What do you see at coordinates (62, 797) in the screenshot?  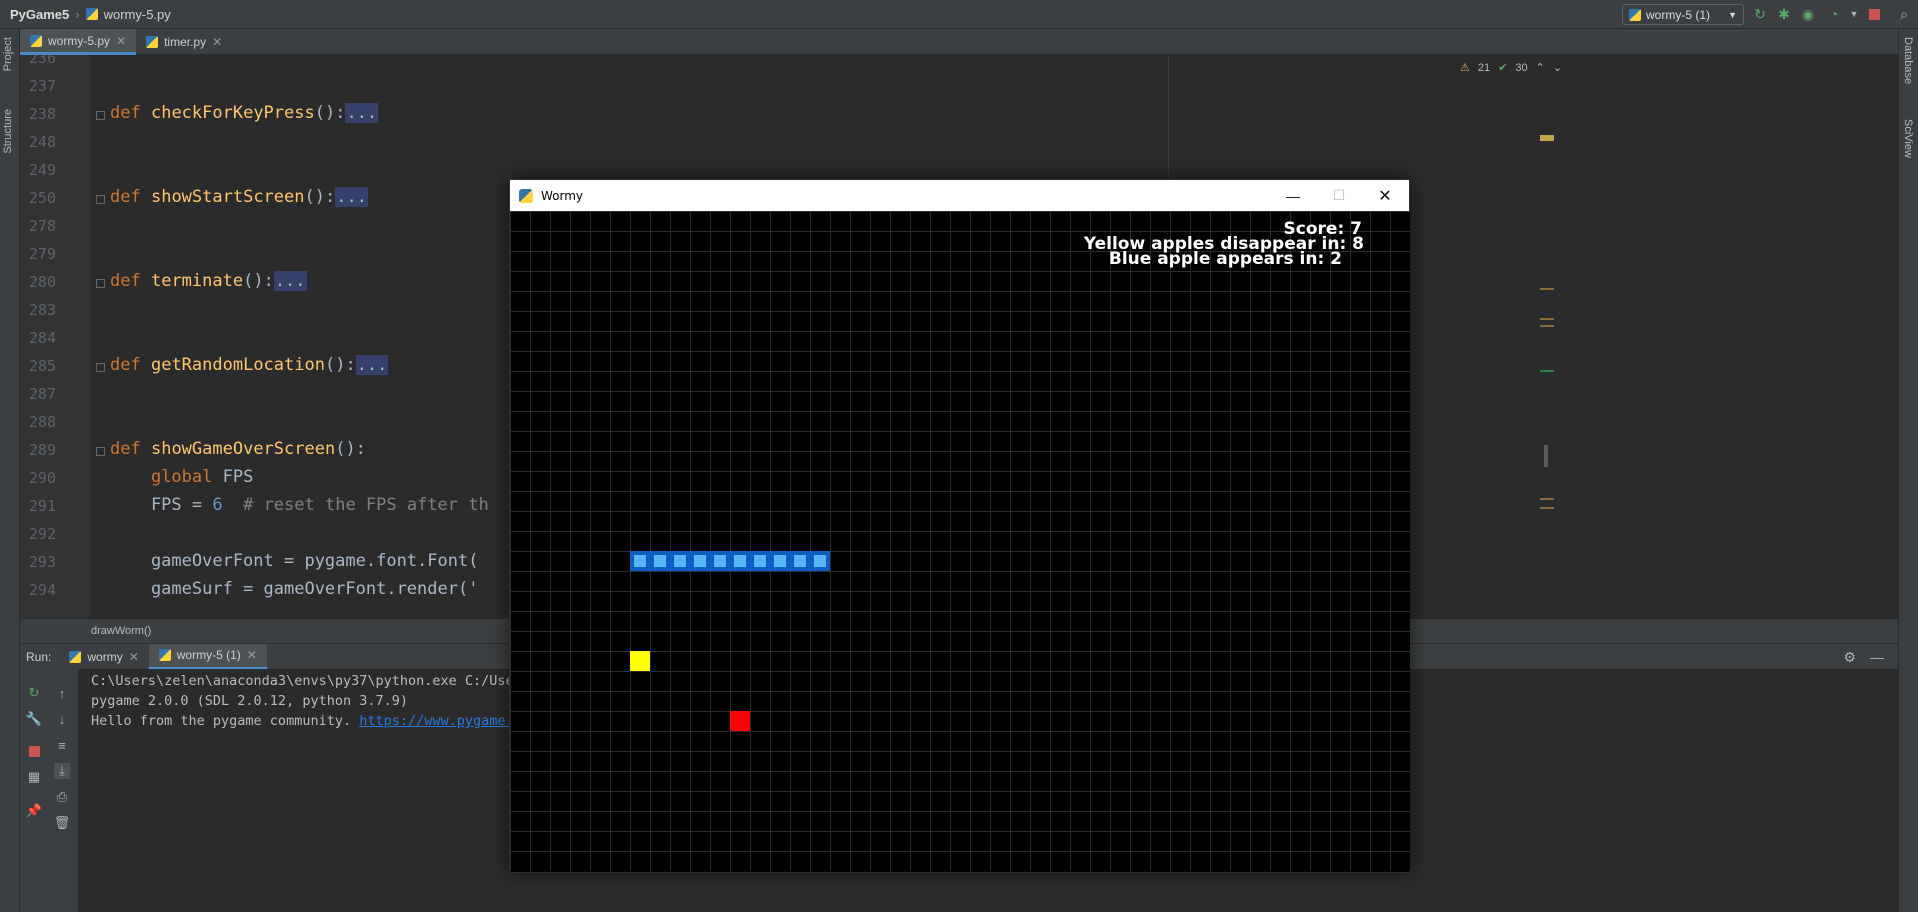 I see `print-icon: ⎙` at bounding box center [62, 797].